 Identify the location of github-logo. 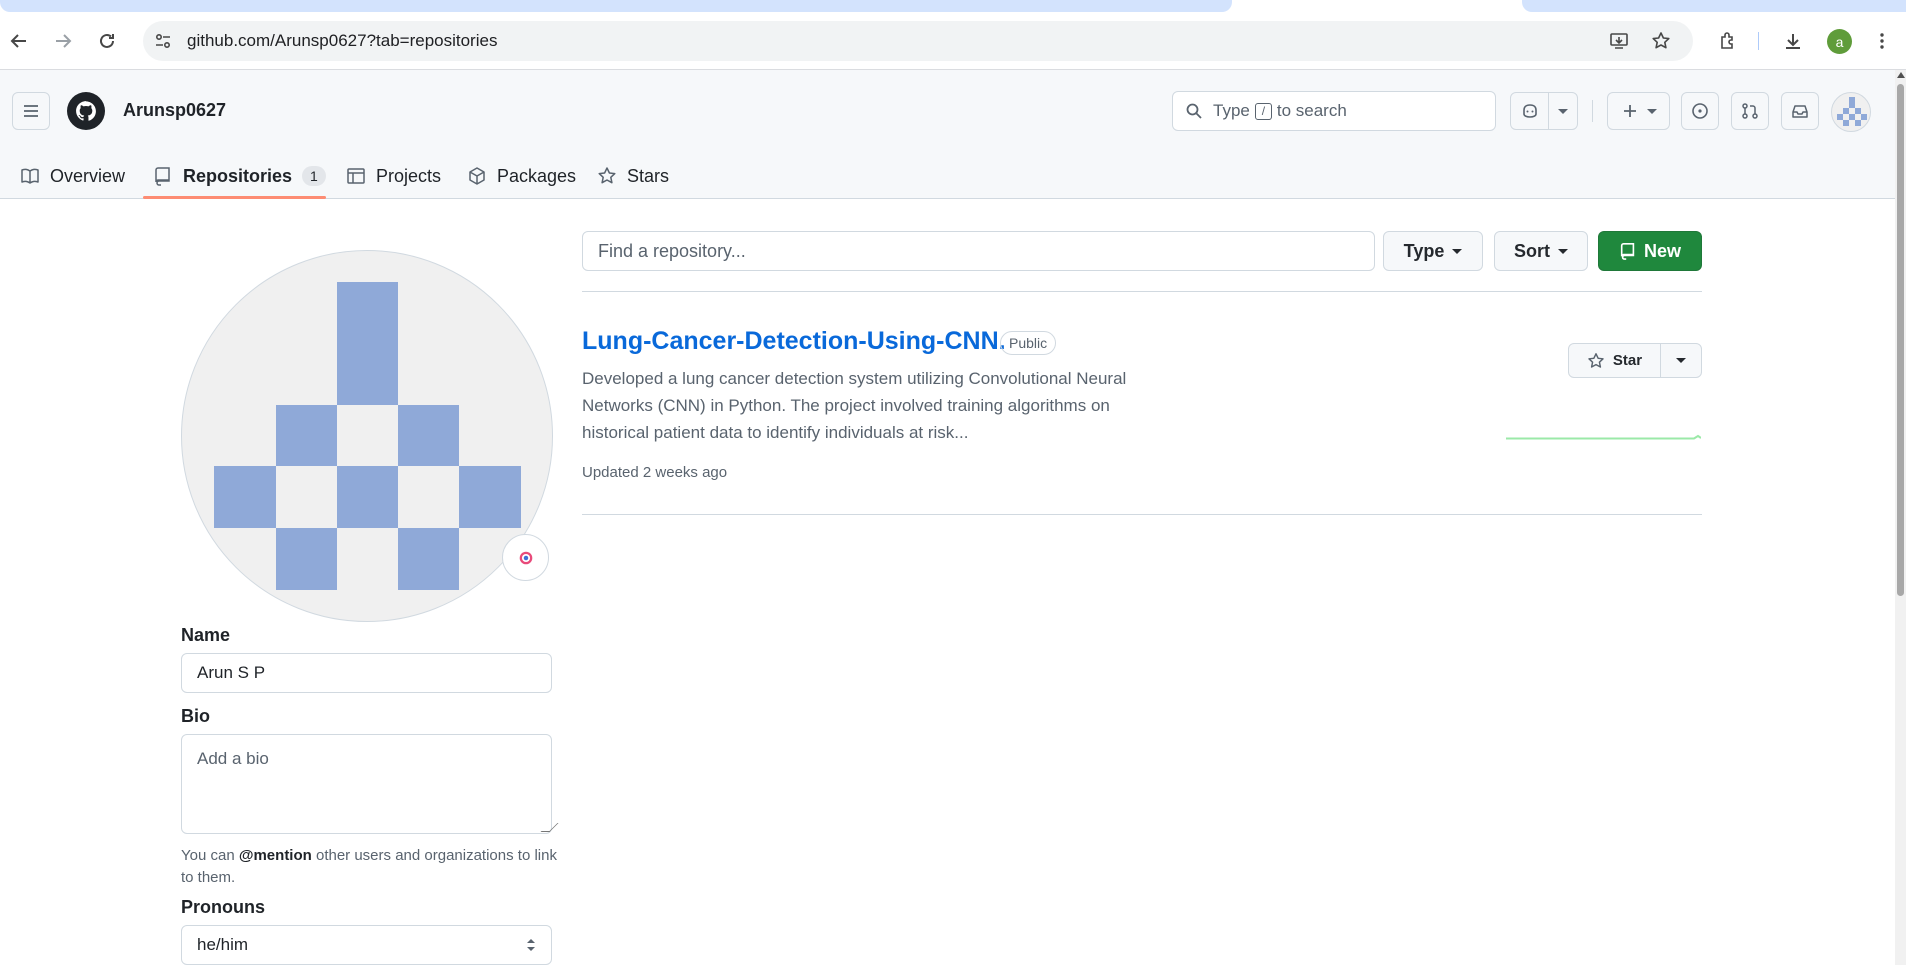
(86, 111).